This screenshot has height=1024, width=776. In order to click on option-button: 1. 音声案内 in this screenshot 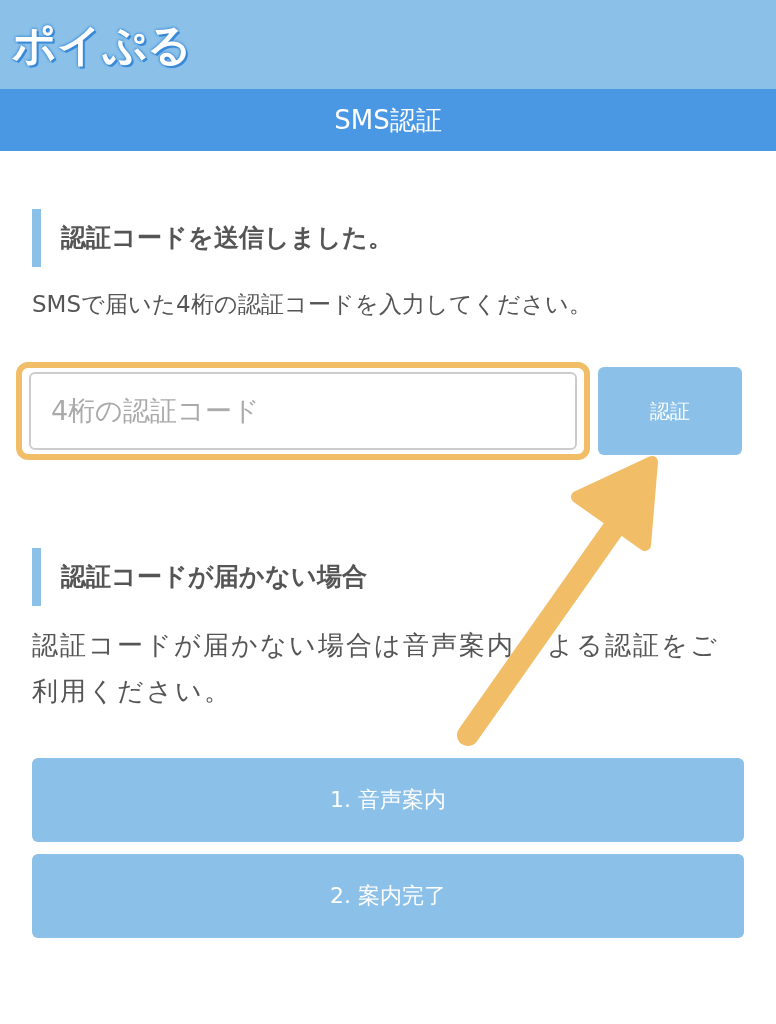, I will do `click(388, 799)`.